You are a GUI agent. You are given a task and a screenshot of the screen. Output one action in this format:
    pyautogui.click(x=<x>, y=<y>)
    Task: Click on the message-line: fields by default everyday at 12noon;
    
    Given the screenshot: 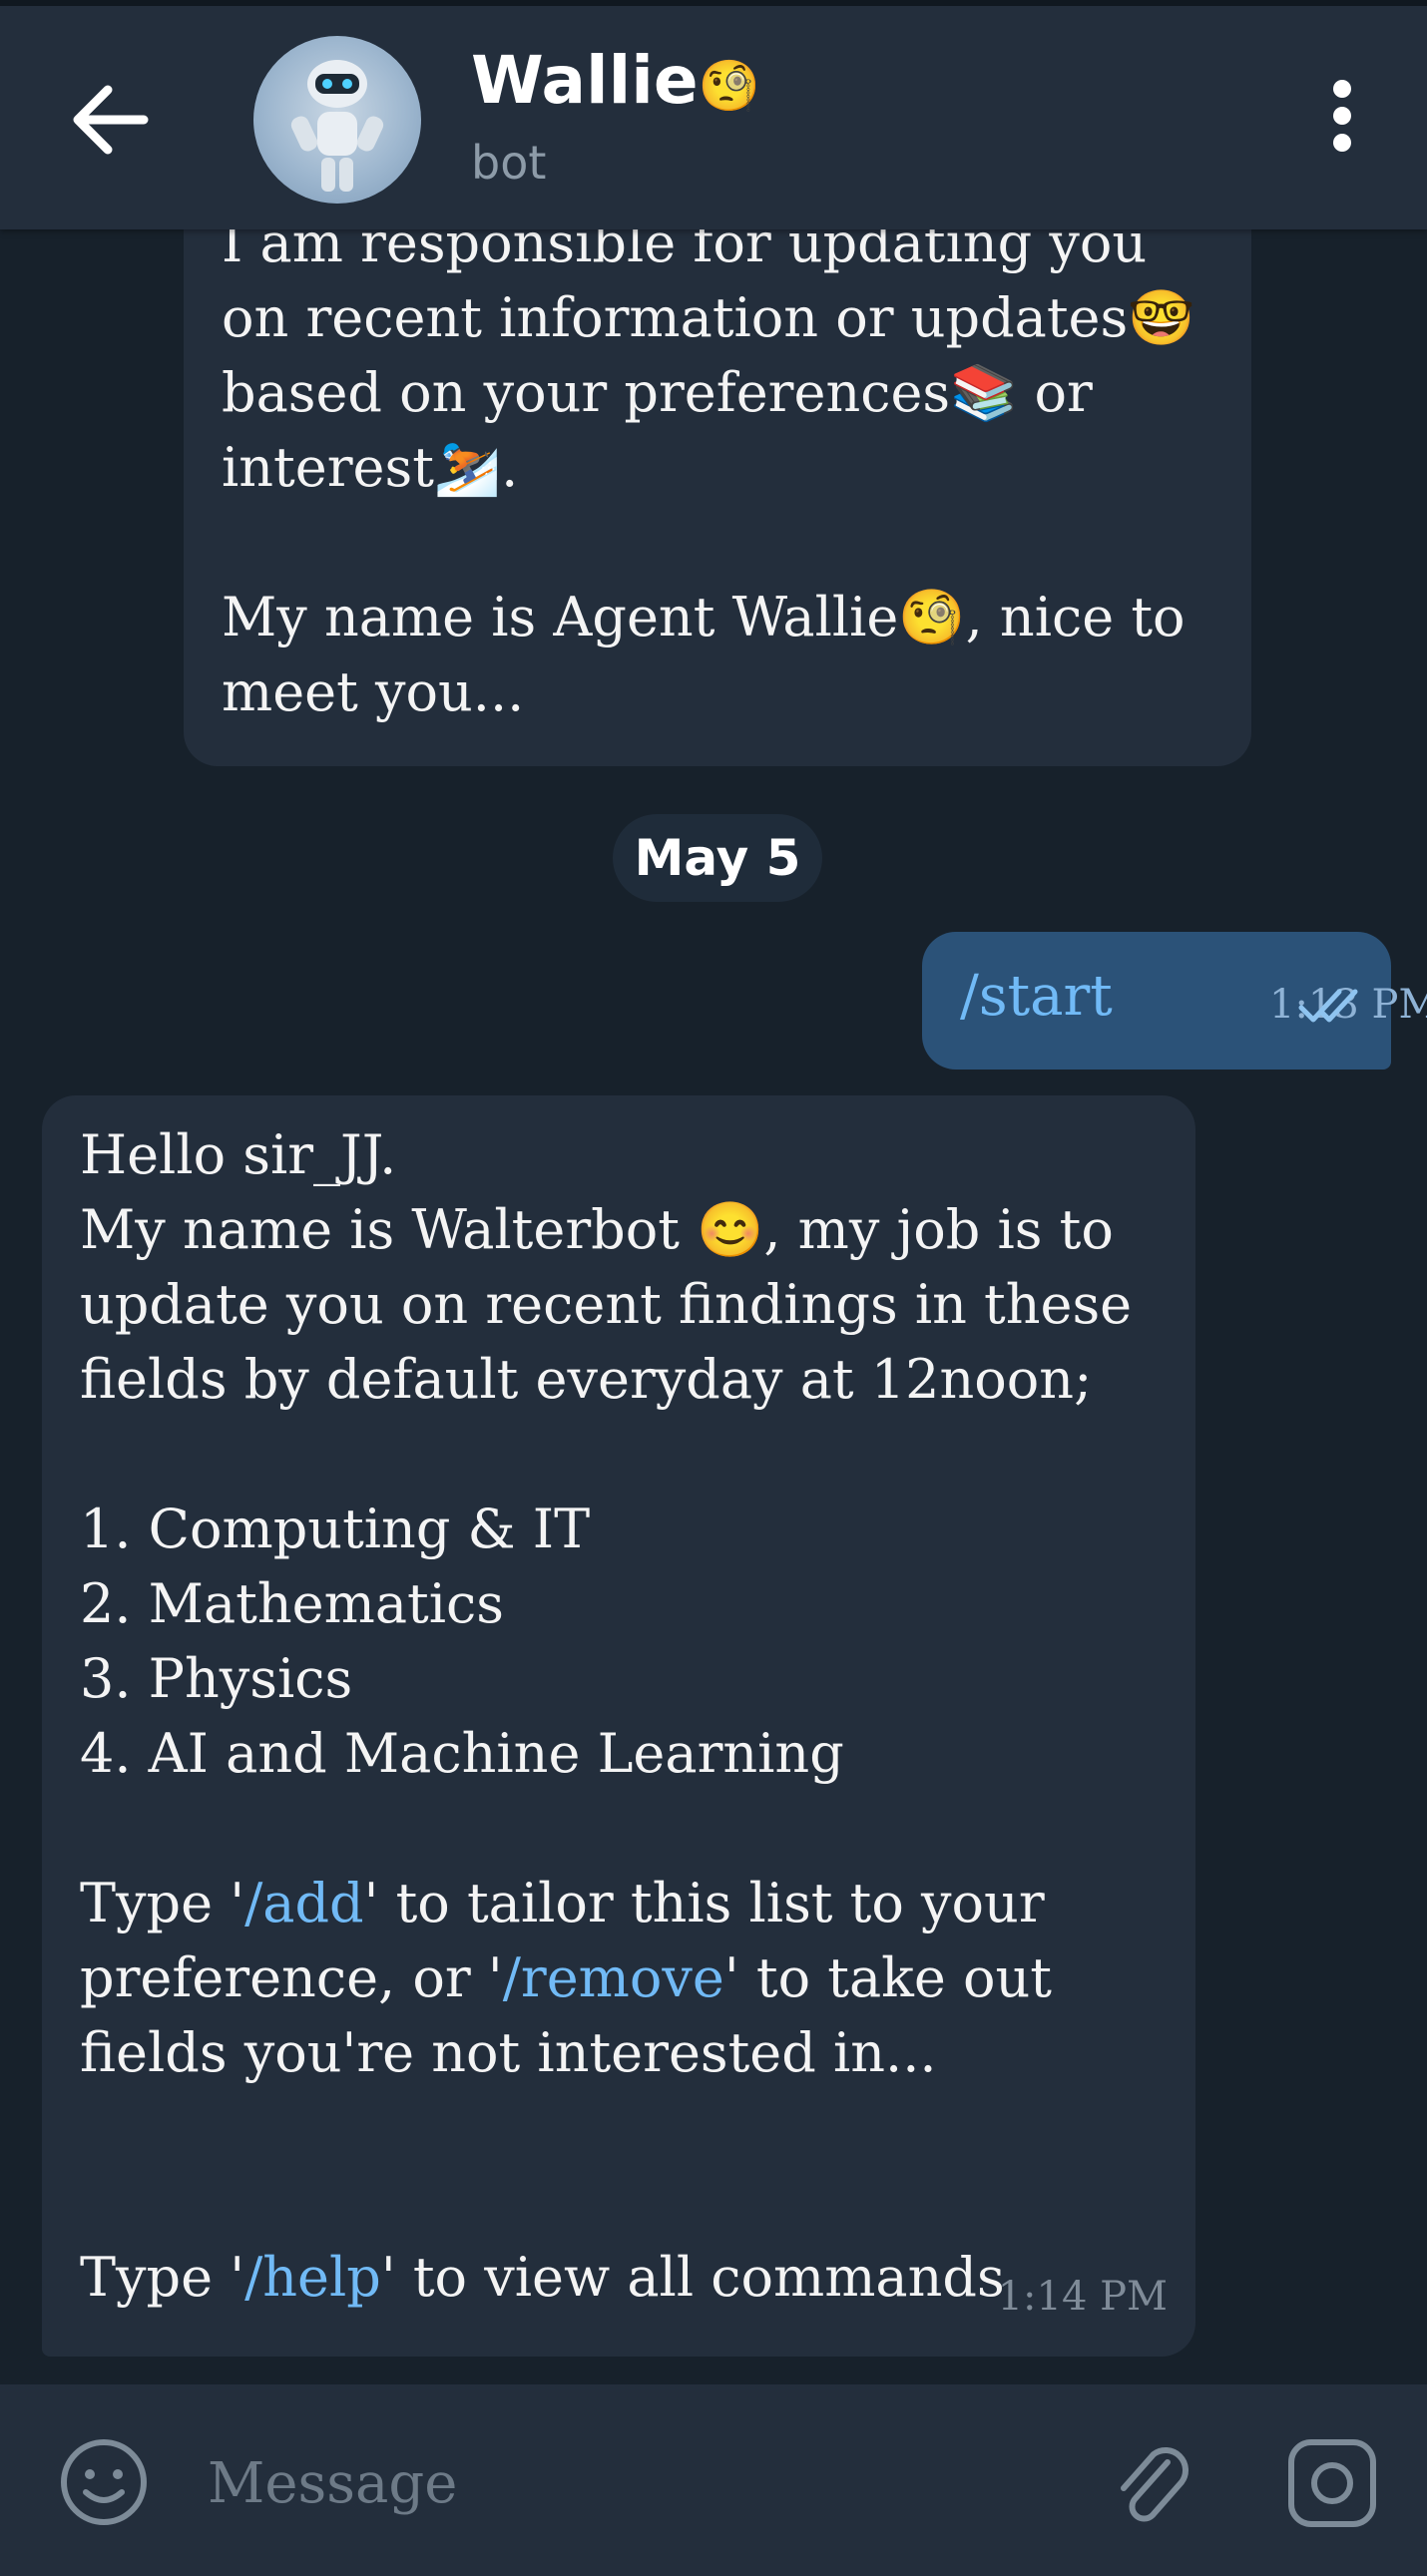 What is the action you would take?
    pyautogui.click(x=587, y=1379)
    